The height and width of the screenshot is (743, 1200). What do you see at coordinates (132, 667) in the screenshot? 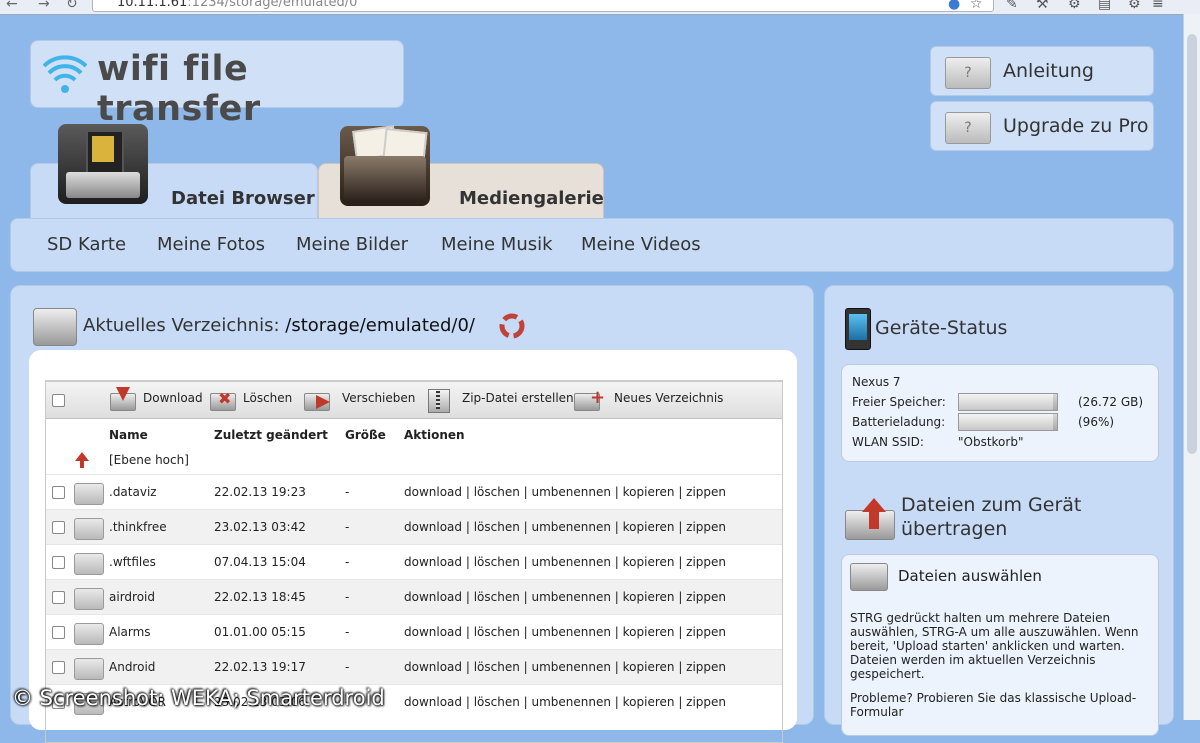
I see `file-name: Android` at bounding box center [132, 667].